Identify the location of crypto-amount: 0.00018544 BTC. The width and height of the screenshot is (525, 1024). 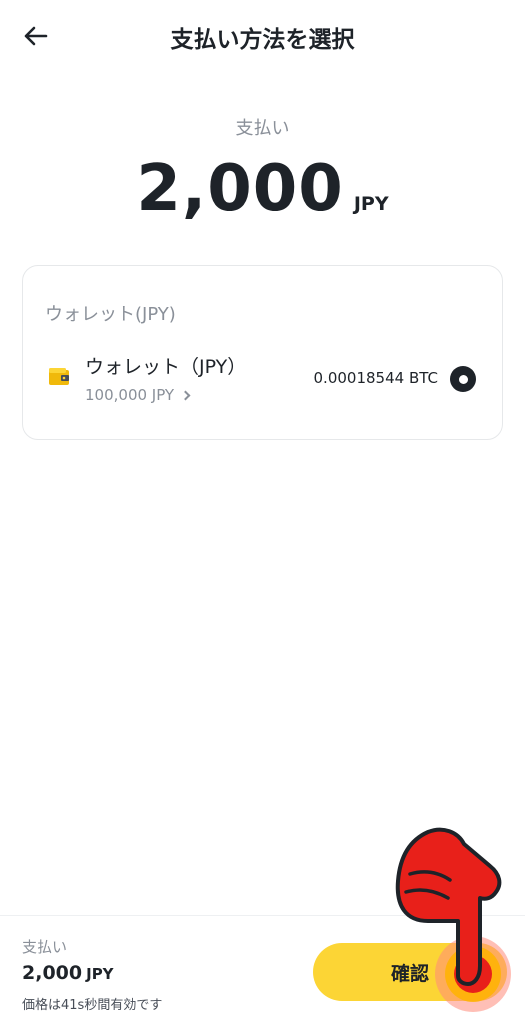
(375, 378).